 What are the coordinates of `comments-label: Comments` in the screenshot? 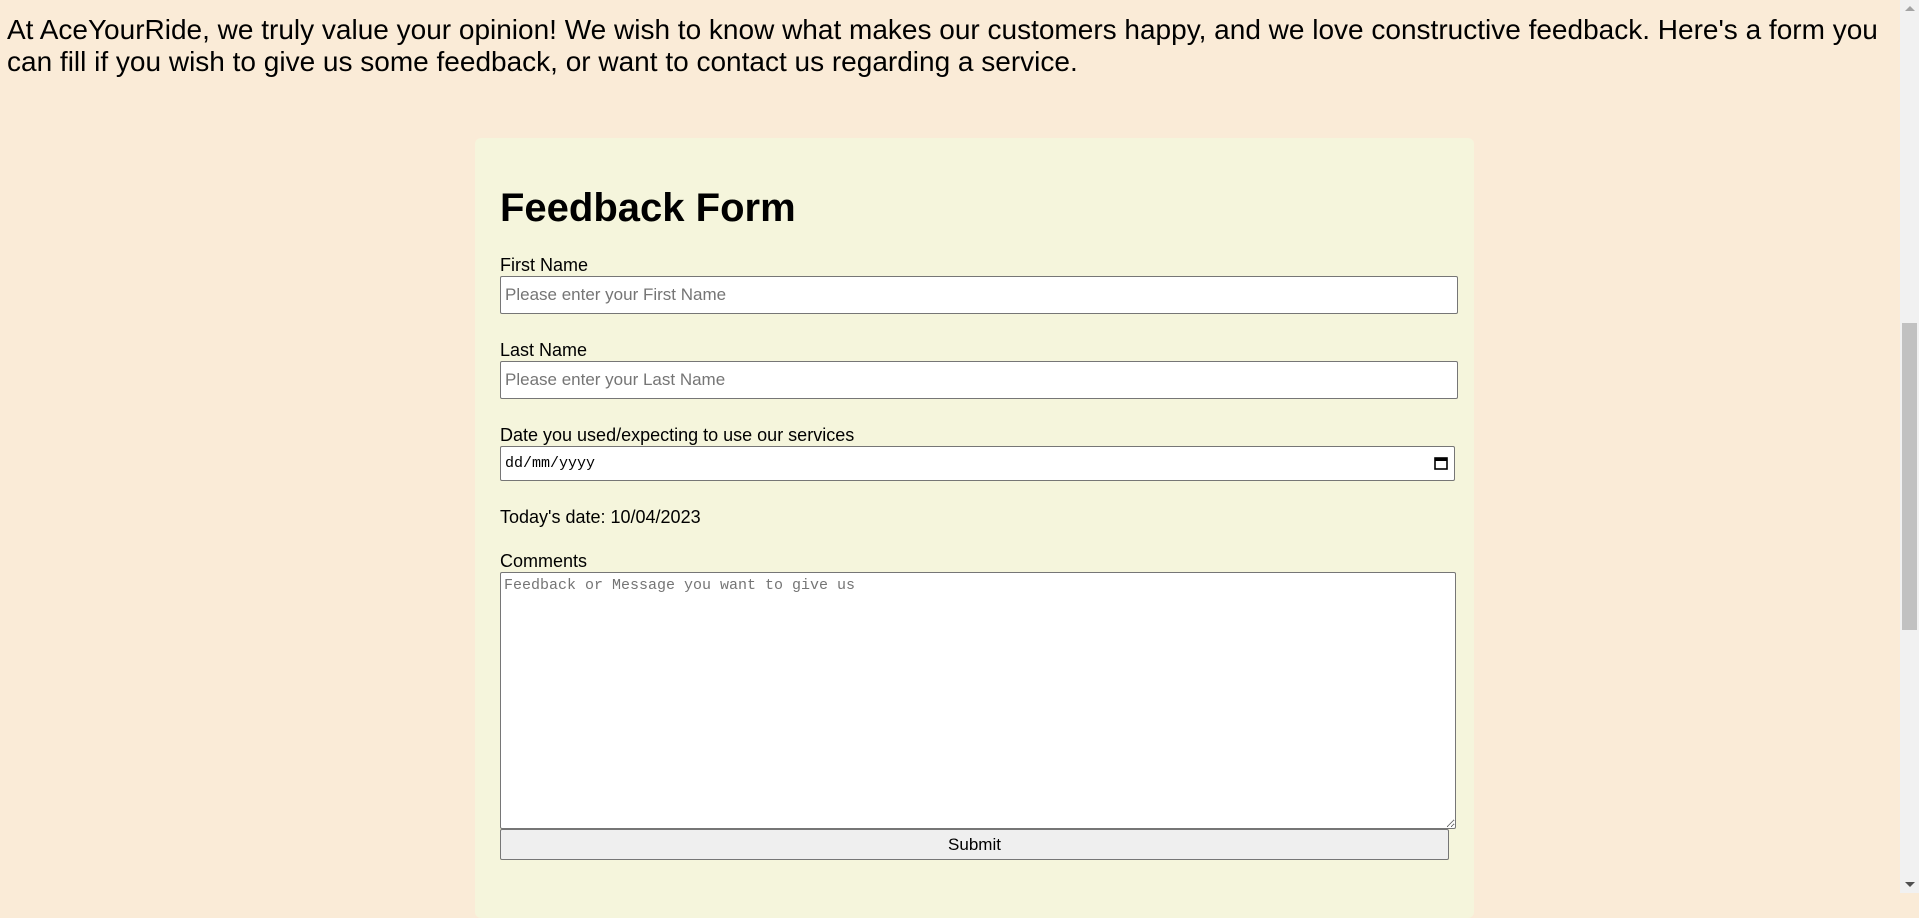 It's located at (544, 561).